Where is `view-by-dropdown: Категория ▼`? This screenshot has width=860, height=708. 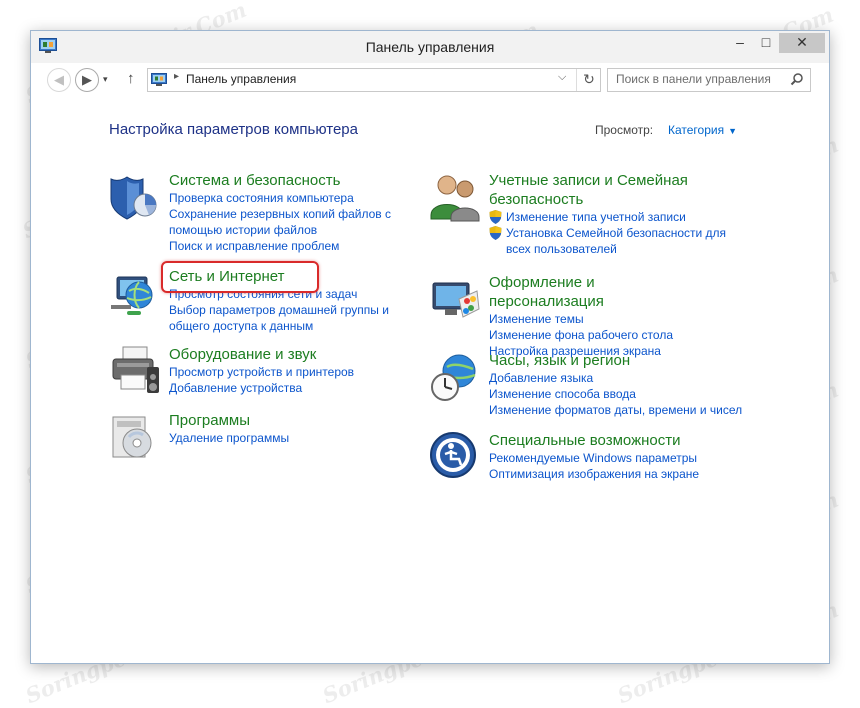 view-by-dropdown: Категория ▼ is located at coordinates (702, 130).